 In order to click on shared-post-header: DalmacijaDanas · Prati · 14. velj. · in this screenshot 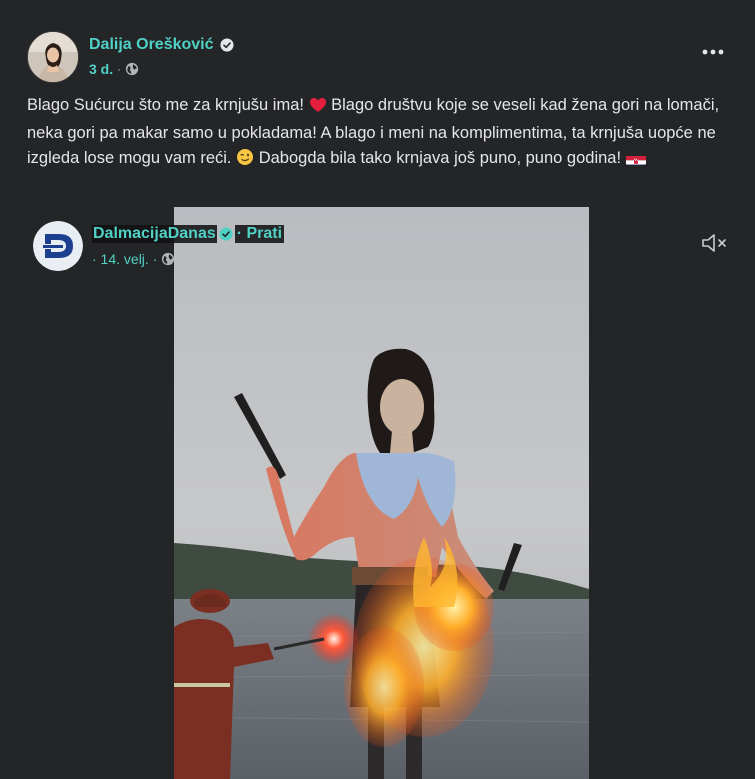, I will do `click(159, 246)`.